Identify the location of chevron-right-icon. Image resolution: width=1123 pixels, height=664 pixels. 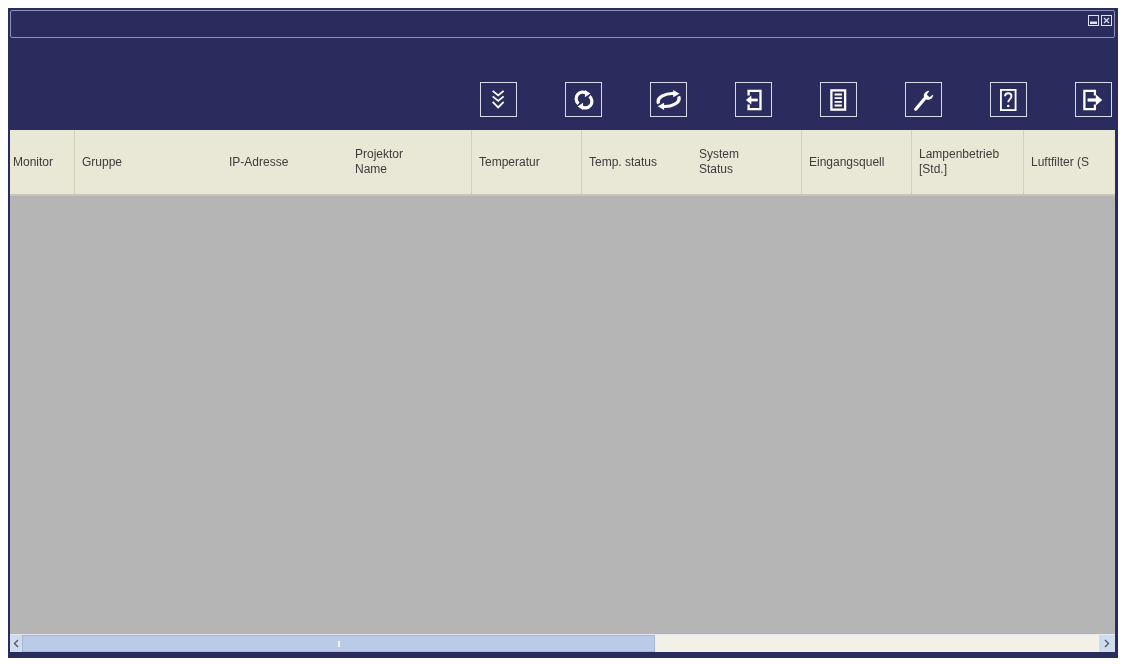
(1107, 643).